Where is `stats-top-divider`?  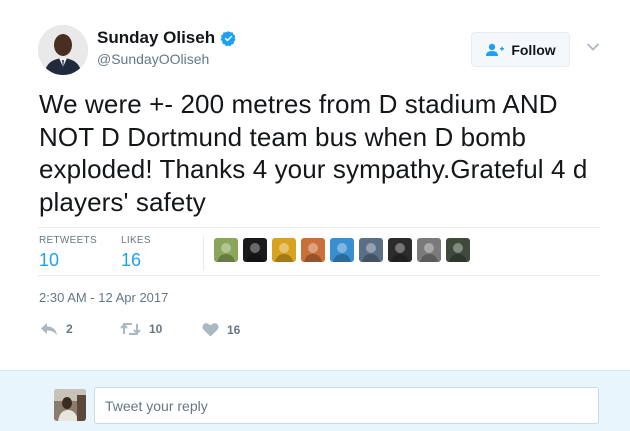
stats-top-divider is located at coordinates (319, 227).